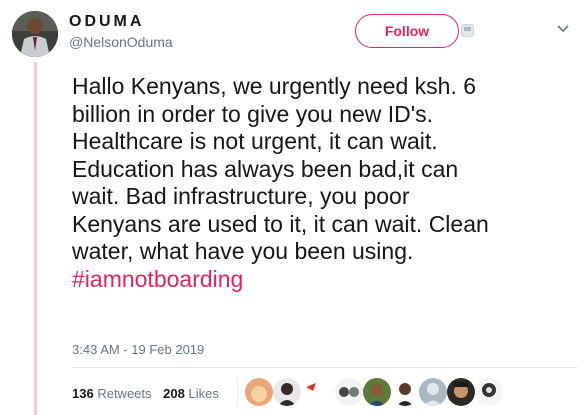 Image resolution: width=583 pixels, height=415 pixels. I want to click on hashtag-link: #iamnotboarding, so click(157, 279).